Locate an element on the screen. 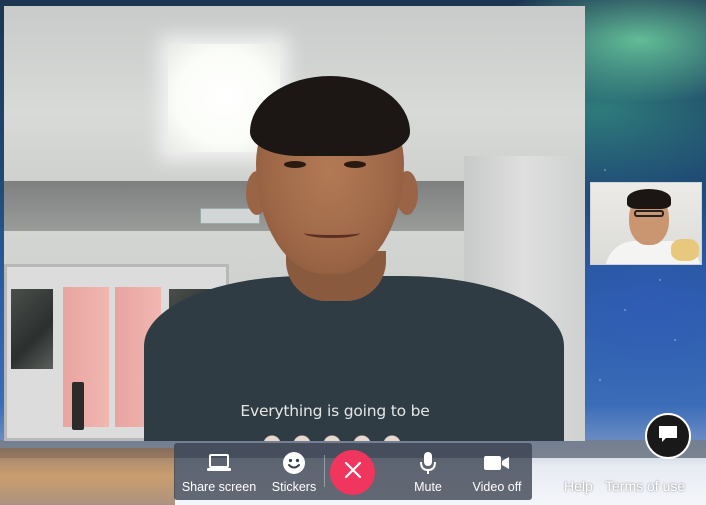  smiley-icon is located at coordinates (294, 463).